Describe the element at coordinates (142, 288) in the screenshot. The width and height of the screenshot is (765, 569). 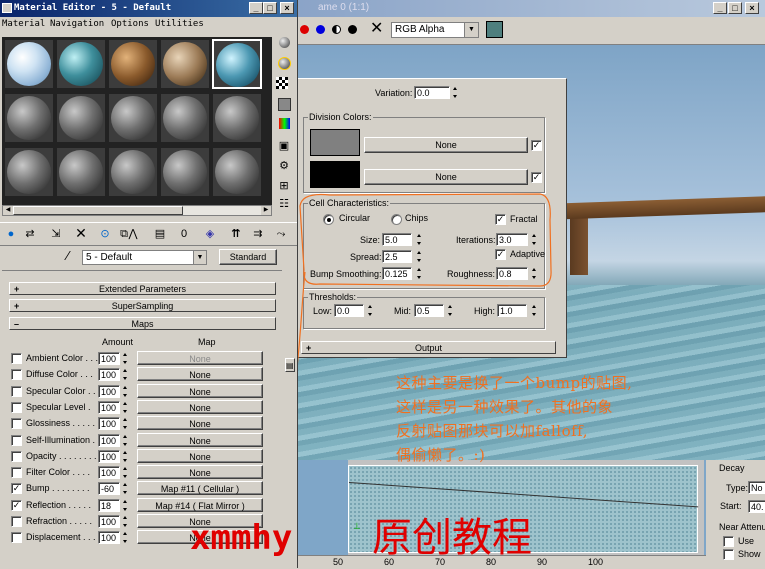
I see `extended-params-rollout: + Extended Parameters` at that location.